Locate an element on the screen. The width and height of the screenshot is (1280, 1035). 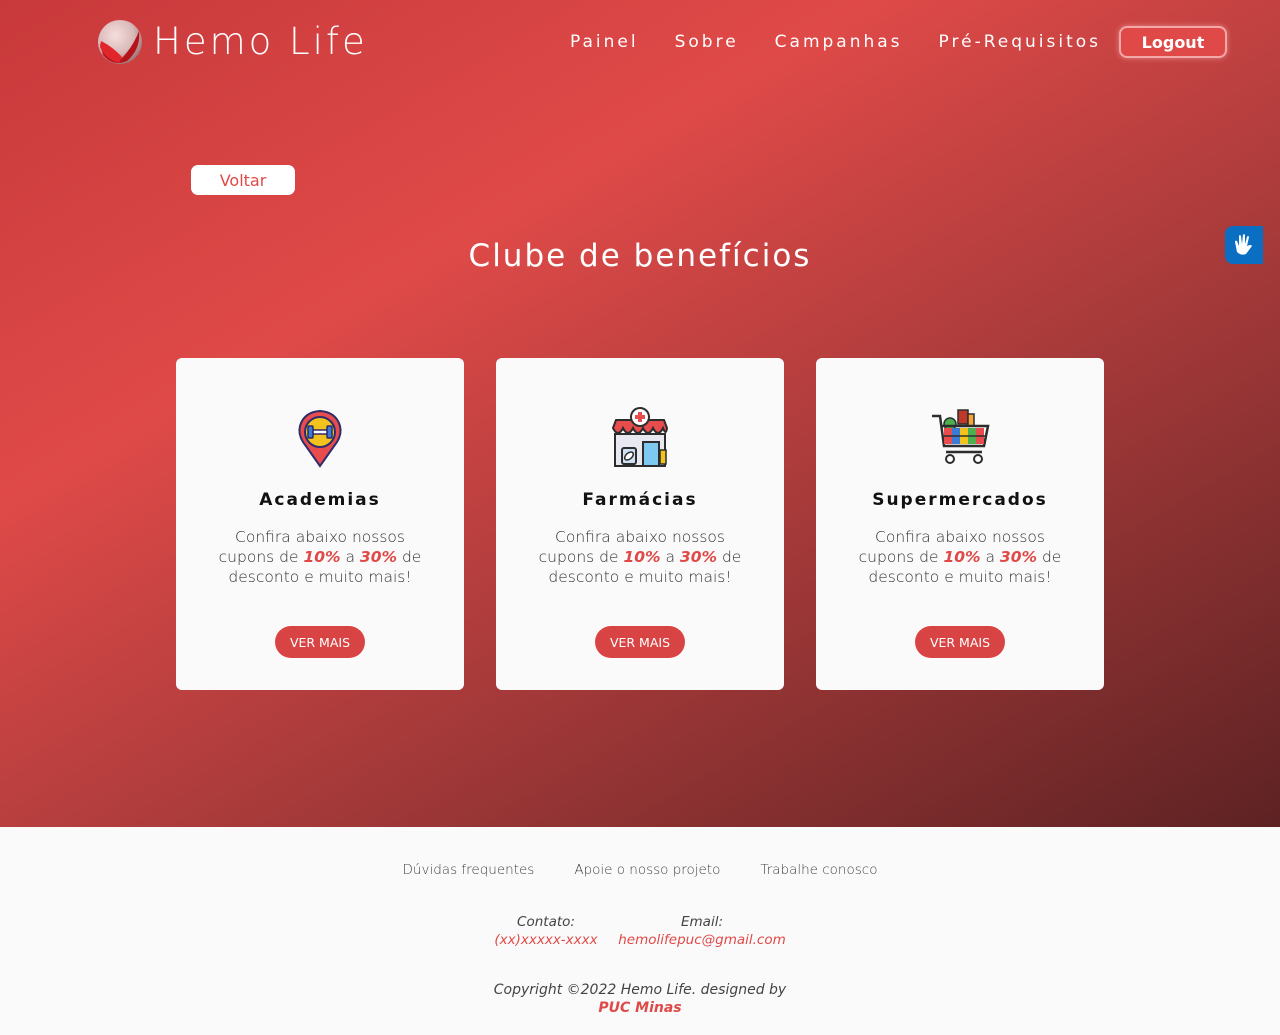
card-title: Academias is located at coordinates (320, 500).